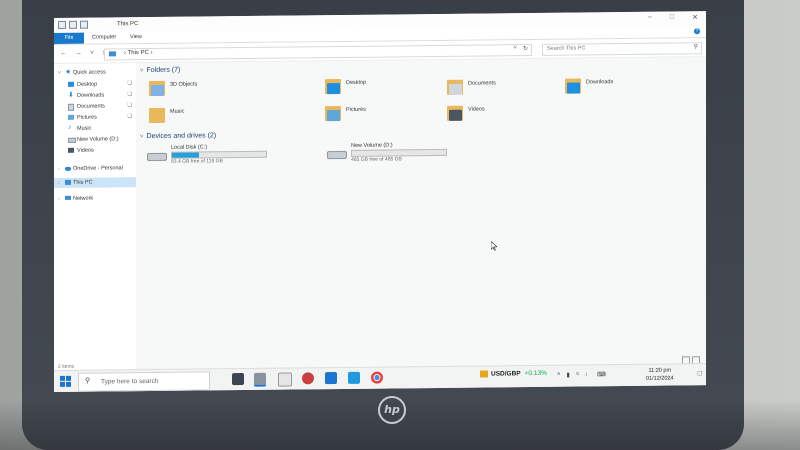 This screenshot has height=450, width=800. Describe the element at coordinates (619, 88) in the screenshot. I see `folder-downloads: Downloads` at that location.